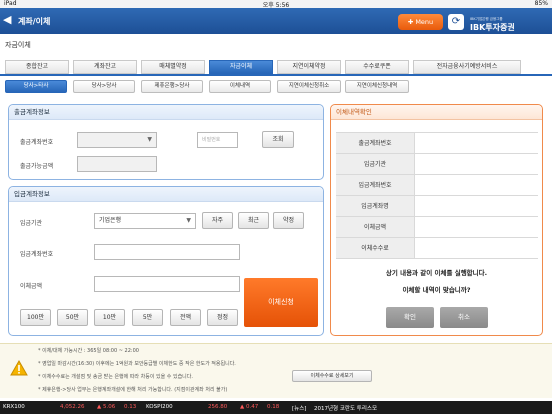  What do you see at coordinates (72, 407) in the screenshot?
I see `ticker-krx-value: 4,052.26` at bounding box center [72, 407].